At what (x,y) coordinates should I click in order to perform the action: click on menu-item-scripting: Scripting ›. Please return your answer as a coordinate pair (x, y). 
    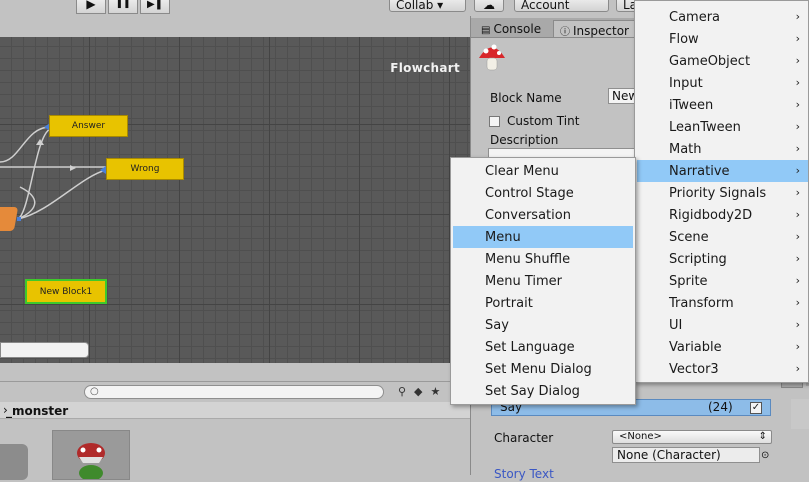
    Looking at the image, I should click on (722, 259).